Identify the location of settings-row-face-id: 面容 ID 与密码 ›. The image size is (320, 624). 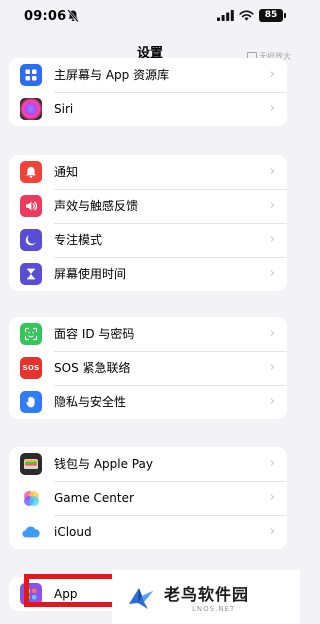
(148, 334).